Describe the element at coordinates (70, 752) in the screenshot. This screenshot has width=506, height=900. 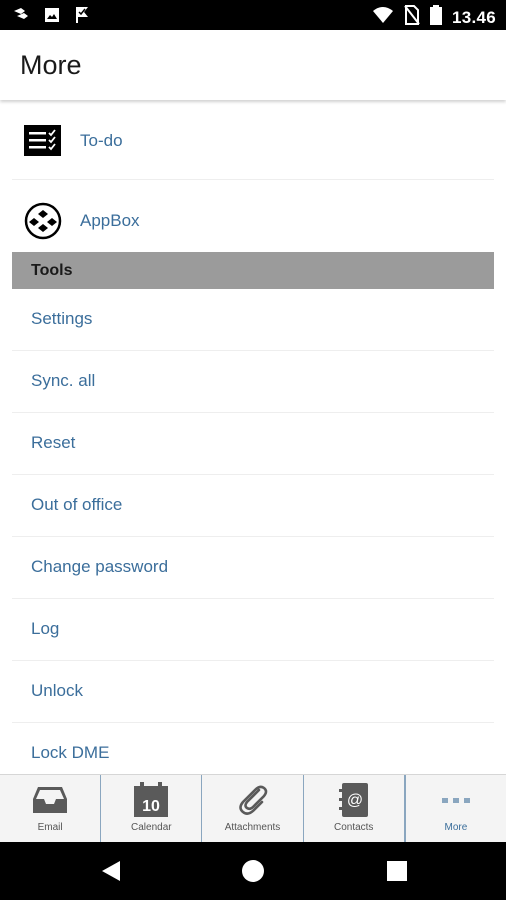
I see `tool-item-label: Lock DME` at that location.